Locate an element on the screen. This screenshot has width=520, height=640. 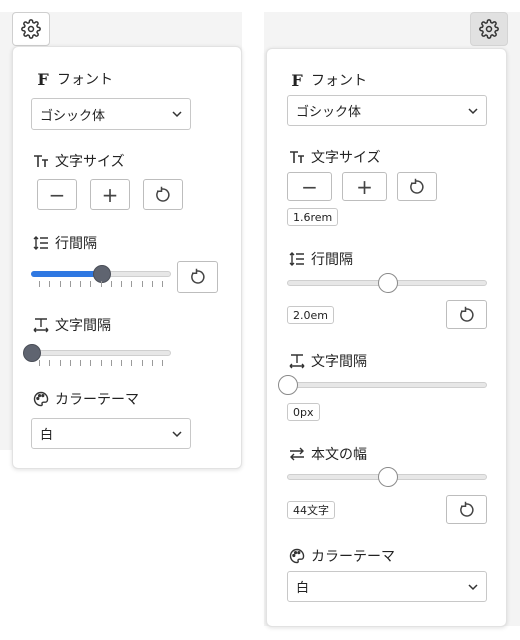
text-width-value: 44文字 is located at coordinates (311, 510).